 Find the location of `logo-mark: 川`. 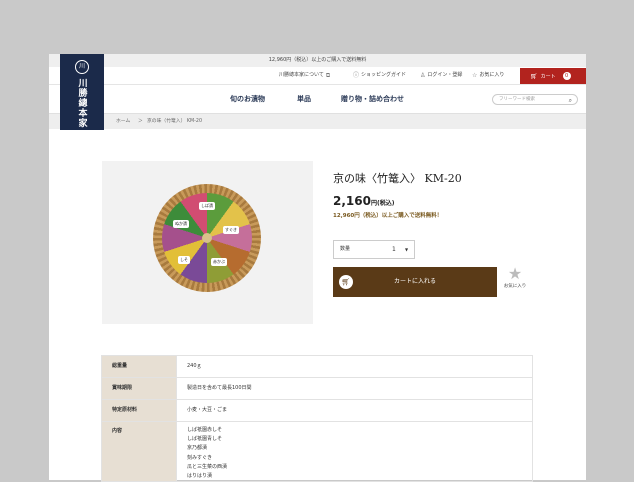

logo-mark: 川 is located at coordinates (82, 67).